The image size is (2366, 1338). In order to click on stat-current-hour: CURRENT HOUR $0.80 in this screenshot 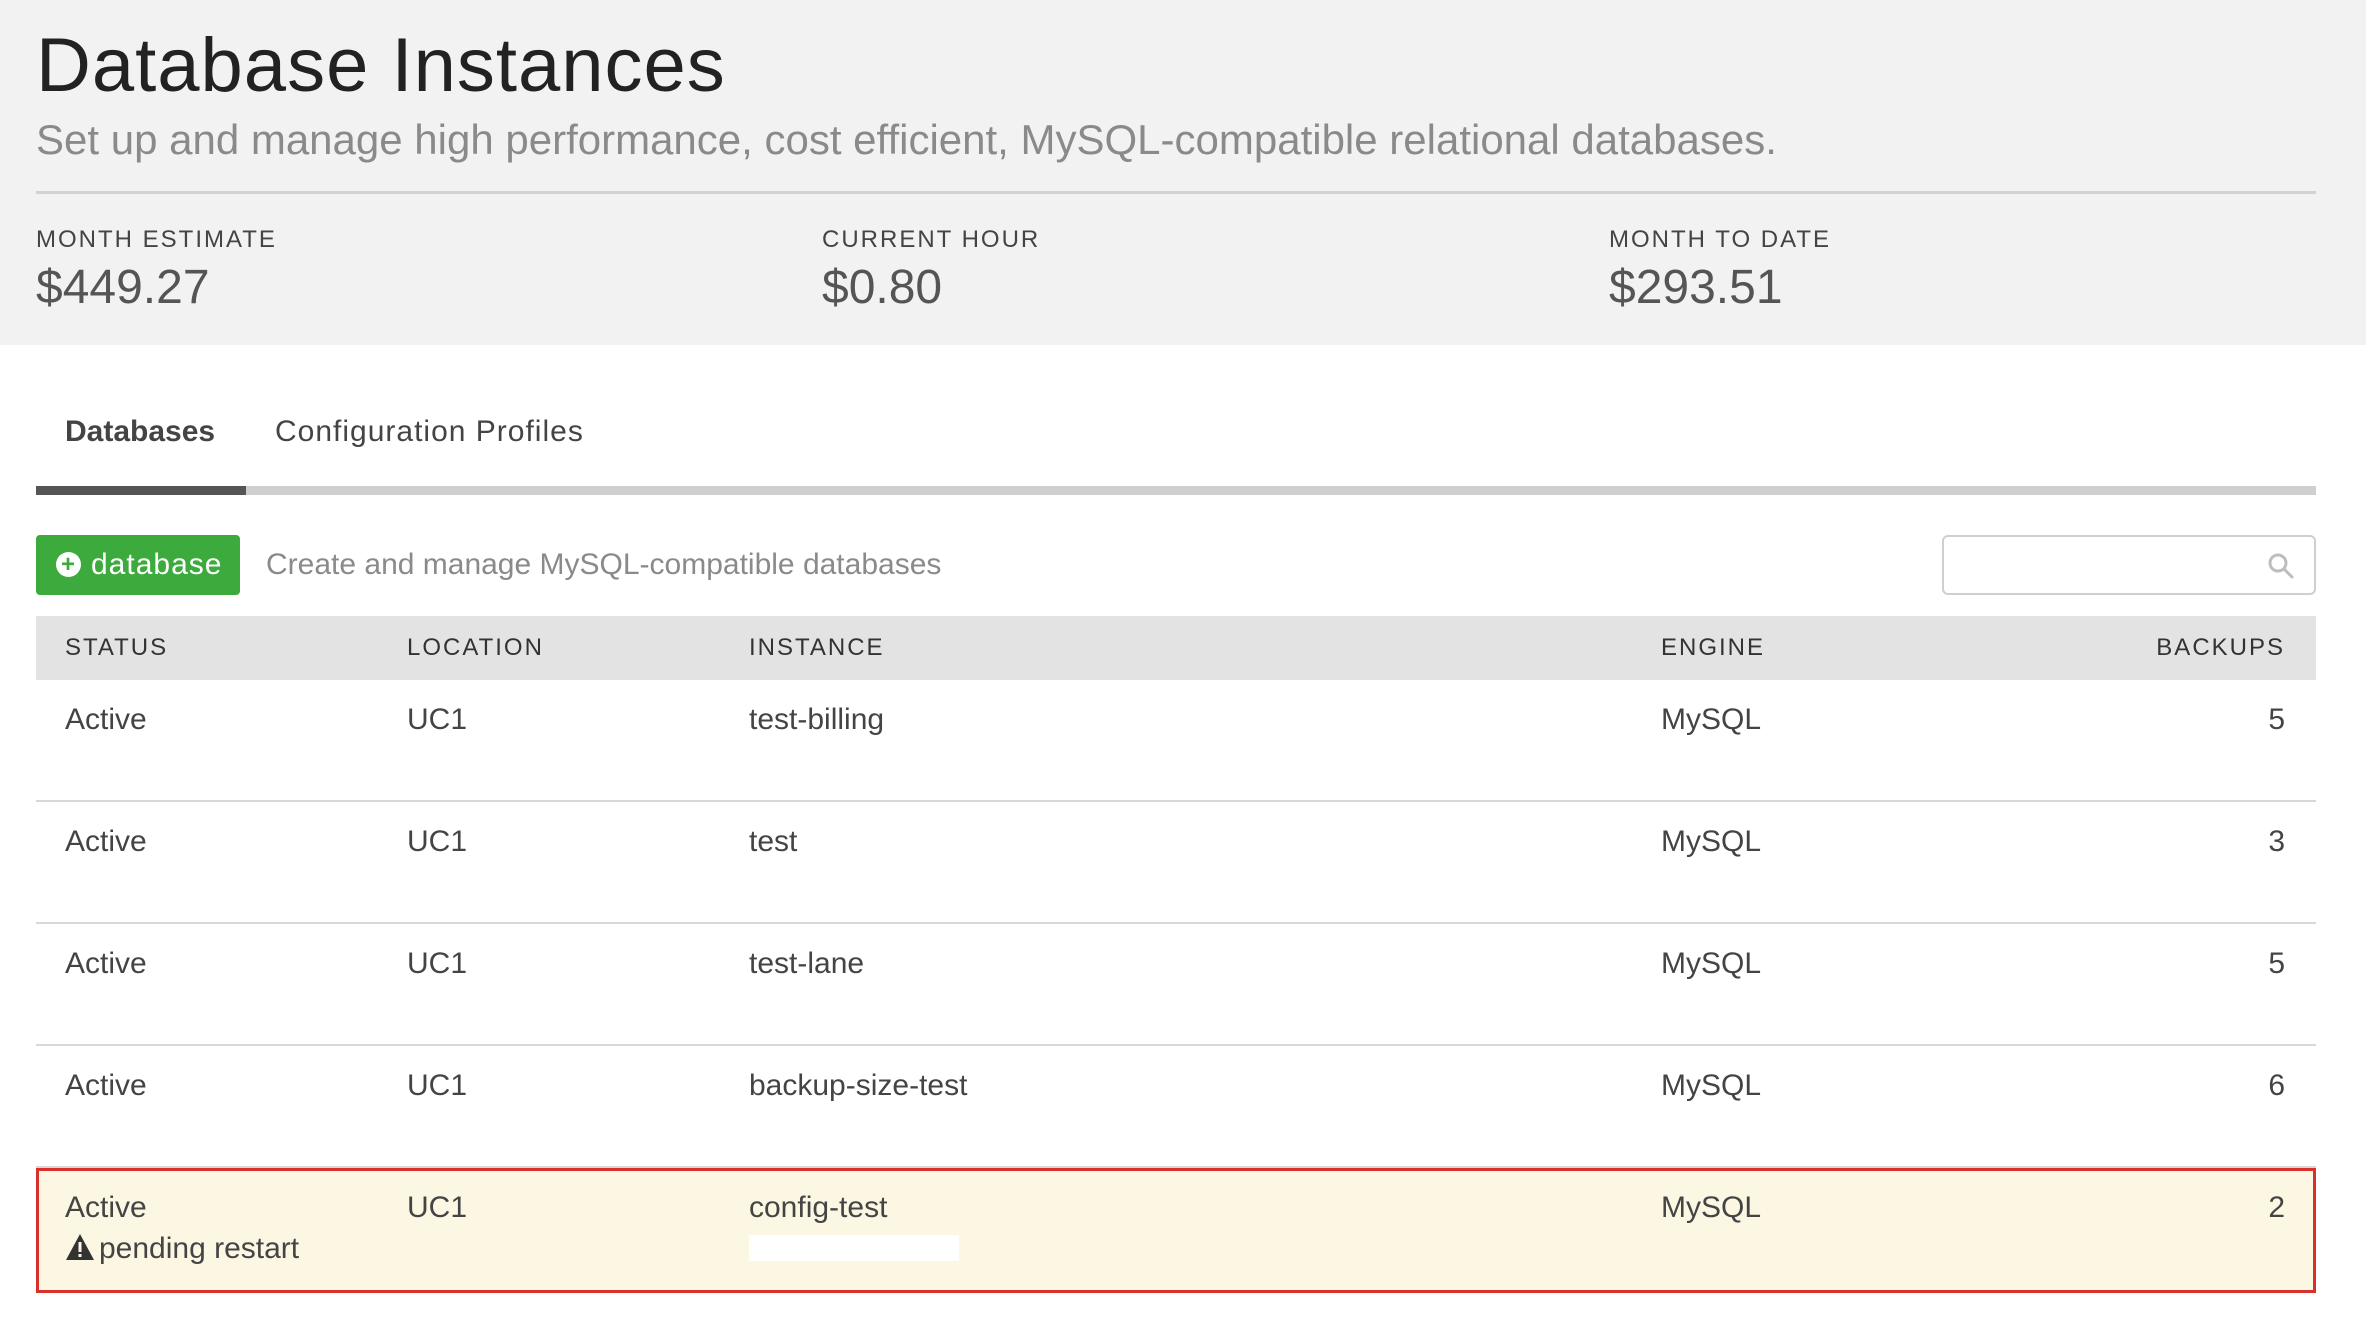, I will do `click(931, 271)`.